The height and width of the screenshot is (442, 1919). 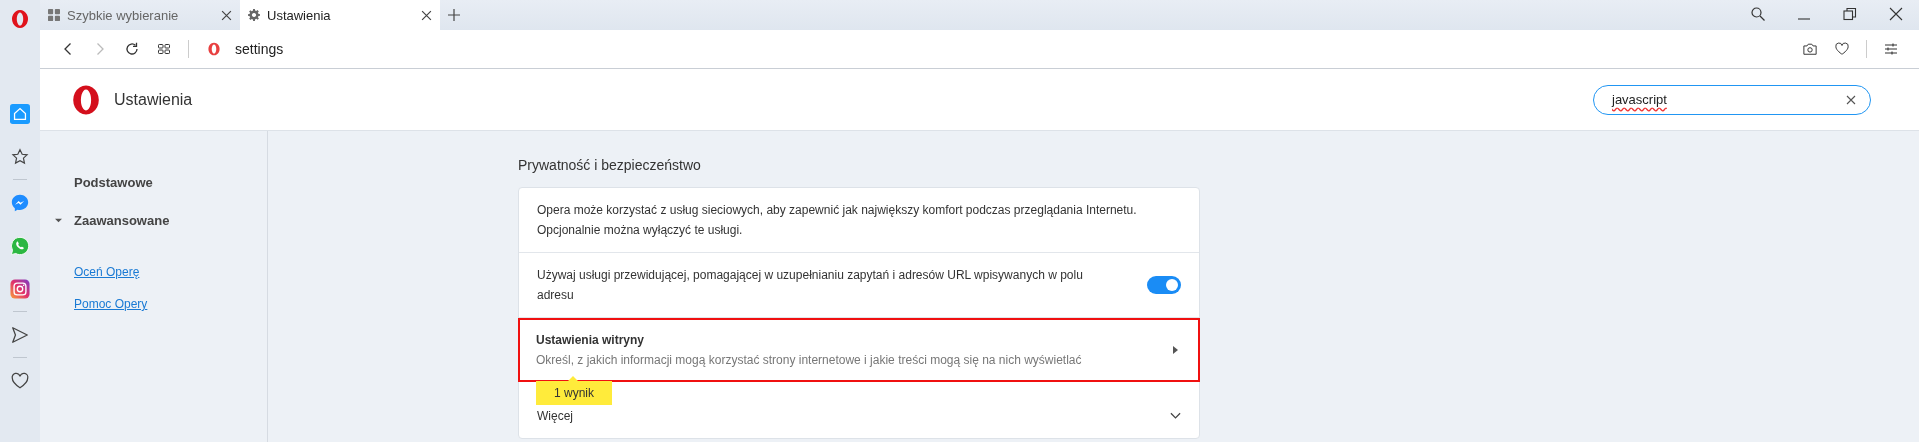 I want to click on star-icon, so click(x=20, y=156).